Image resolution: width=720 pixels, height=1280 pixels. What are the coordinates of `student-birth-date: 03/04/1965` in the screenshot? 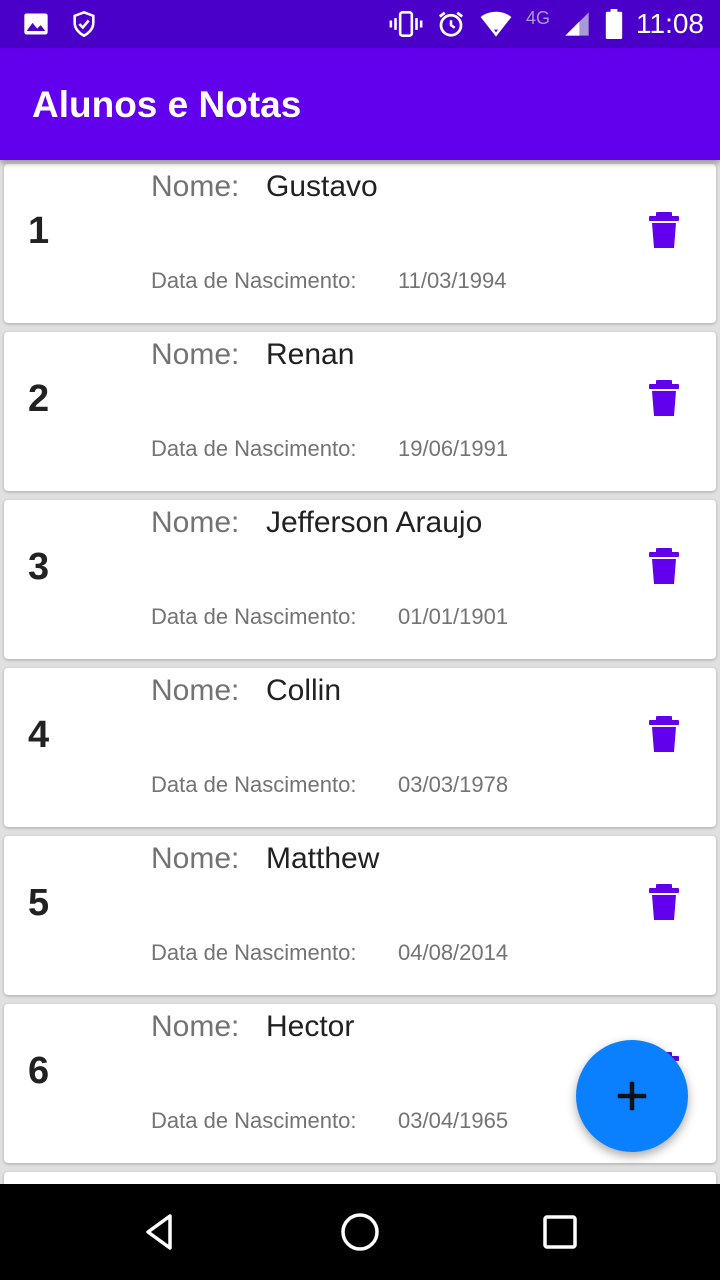 It's located at (453, 1120).